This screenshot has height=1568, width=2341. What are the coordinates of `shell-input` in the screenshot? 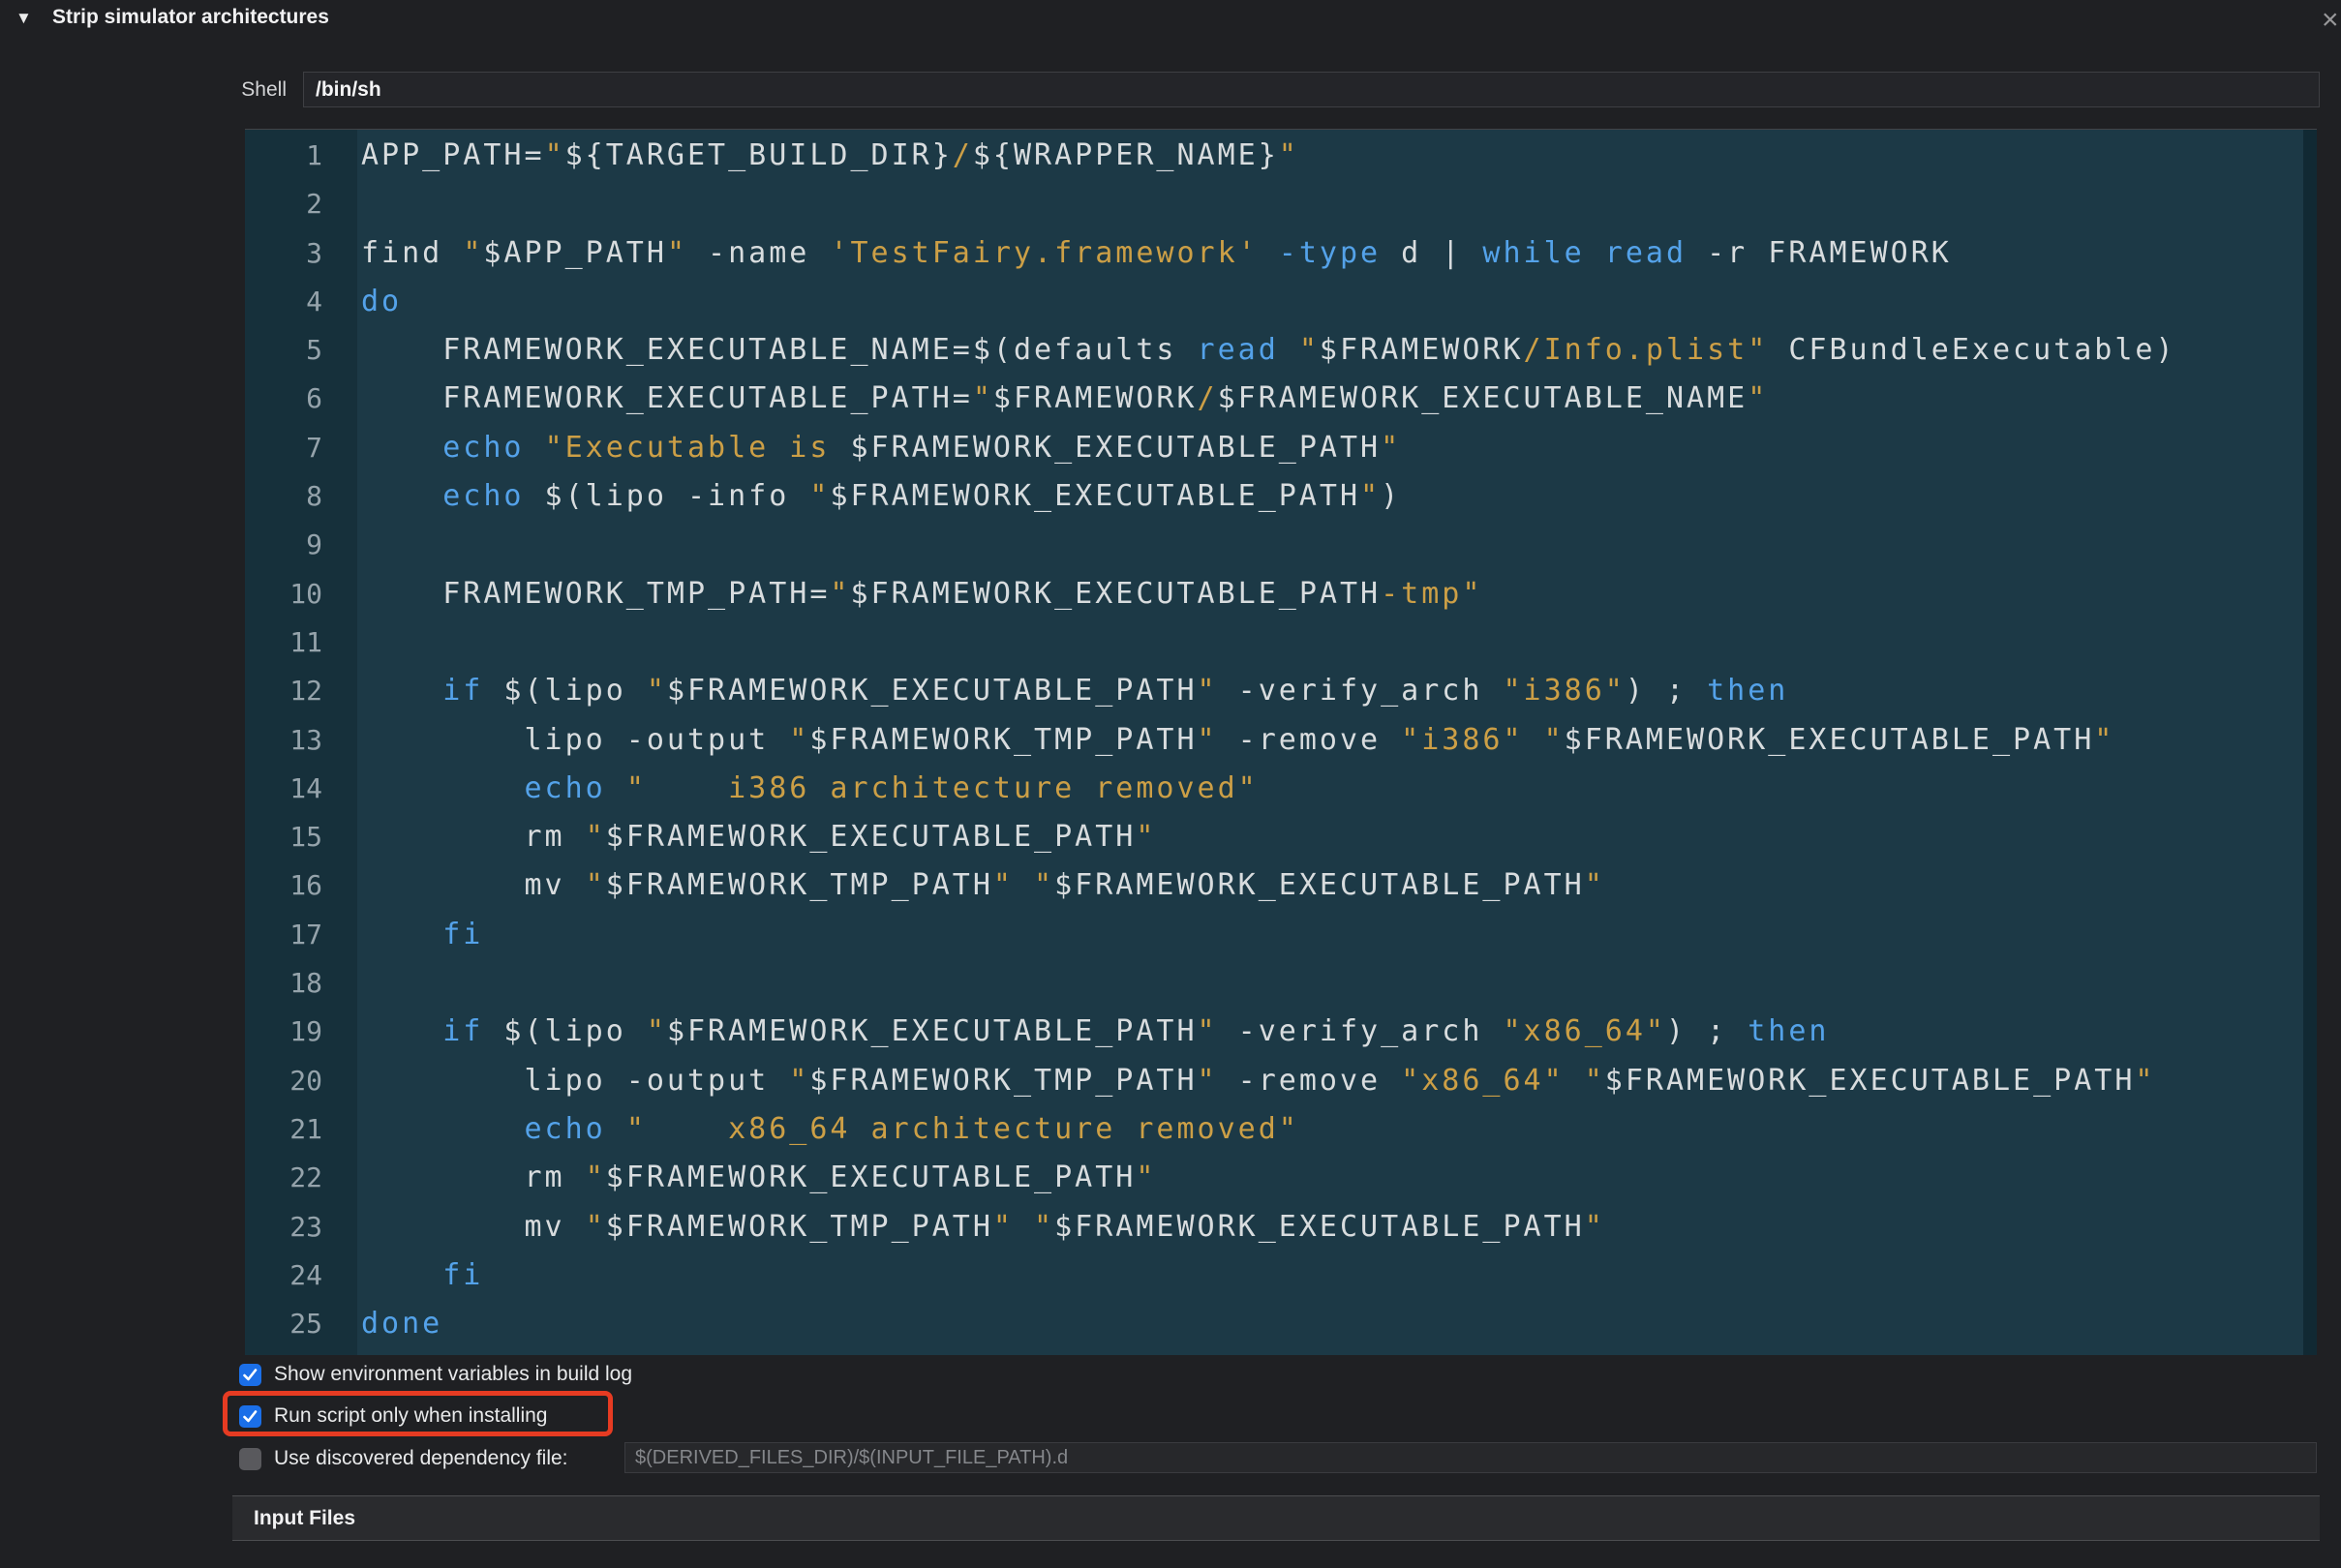 It's located at (1311, 89).